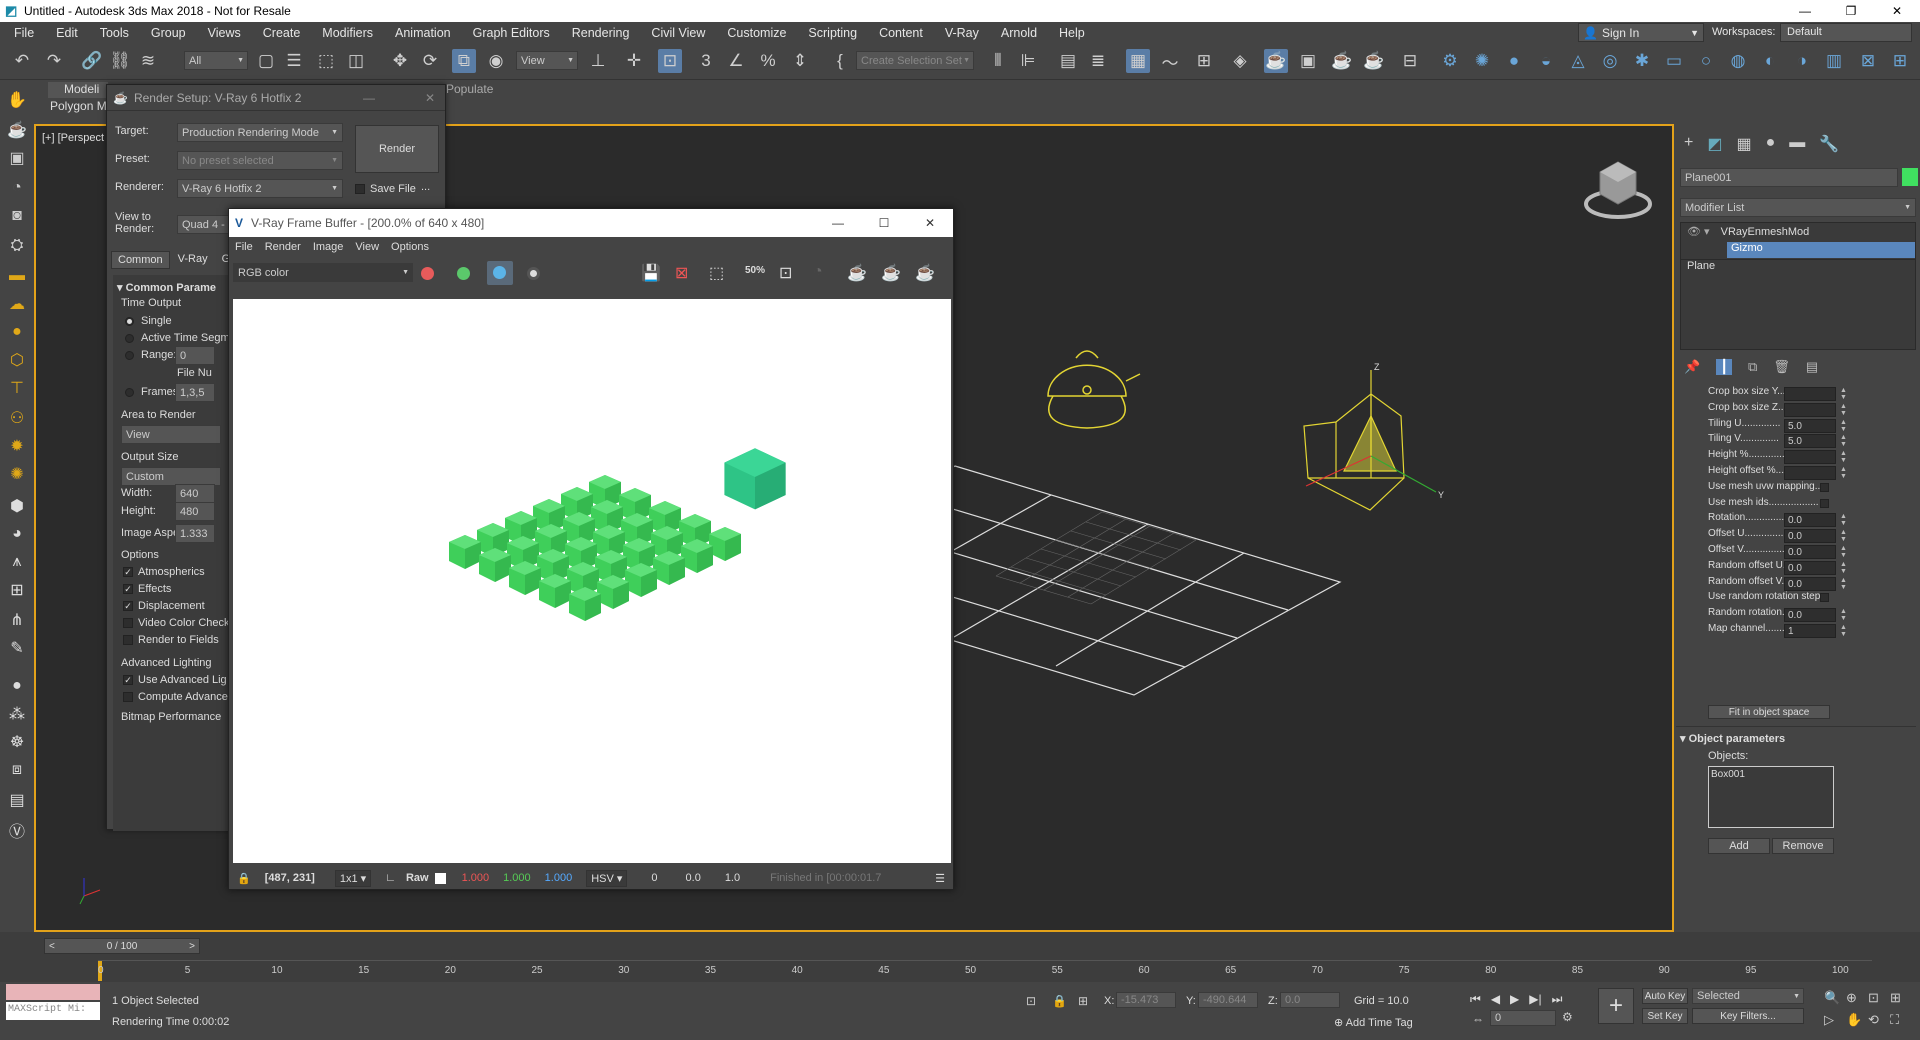 This screenshot has width=1920, height=1040. What do you see at coordinates (17, 686) in the screenshot?
I see `material-sphere-icon: ●` at bounding box center [17, 686].